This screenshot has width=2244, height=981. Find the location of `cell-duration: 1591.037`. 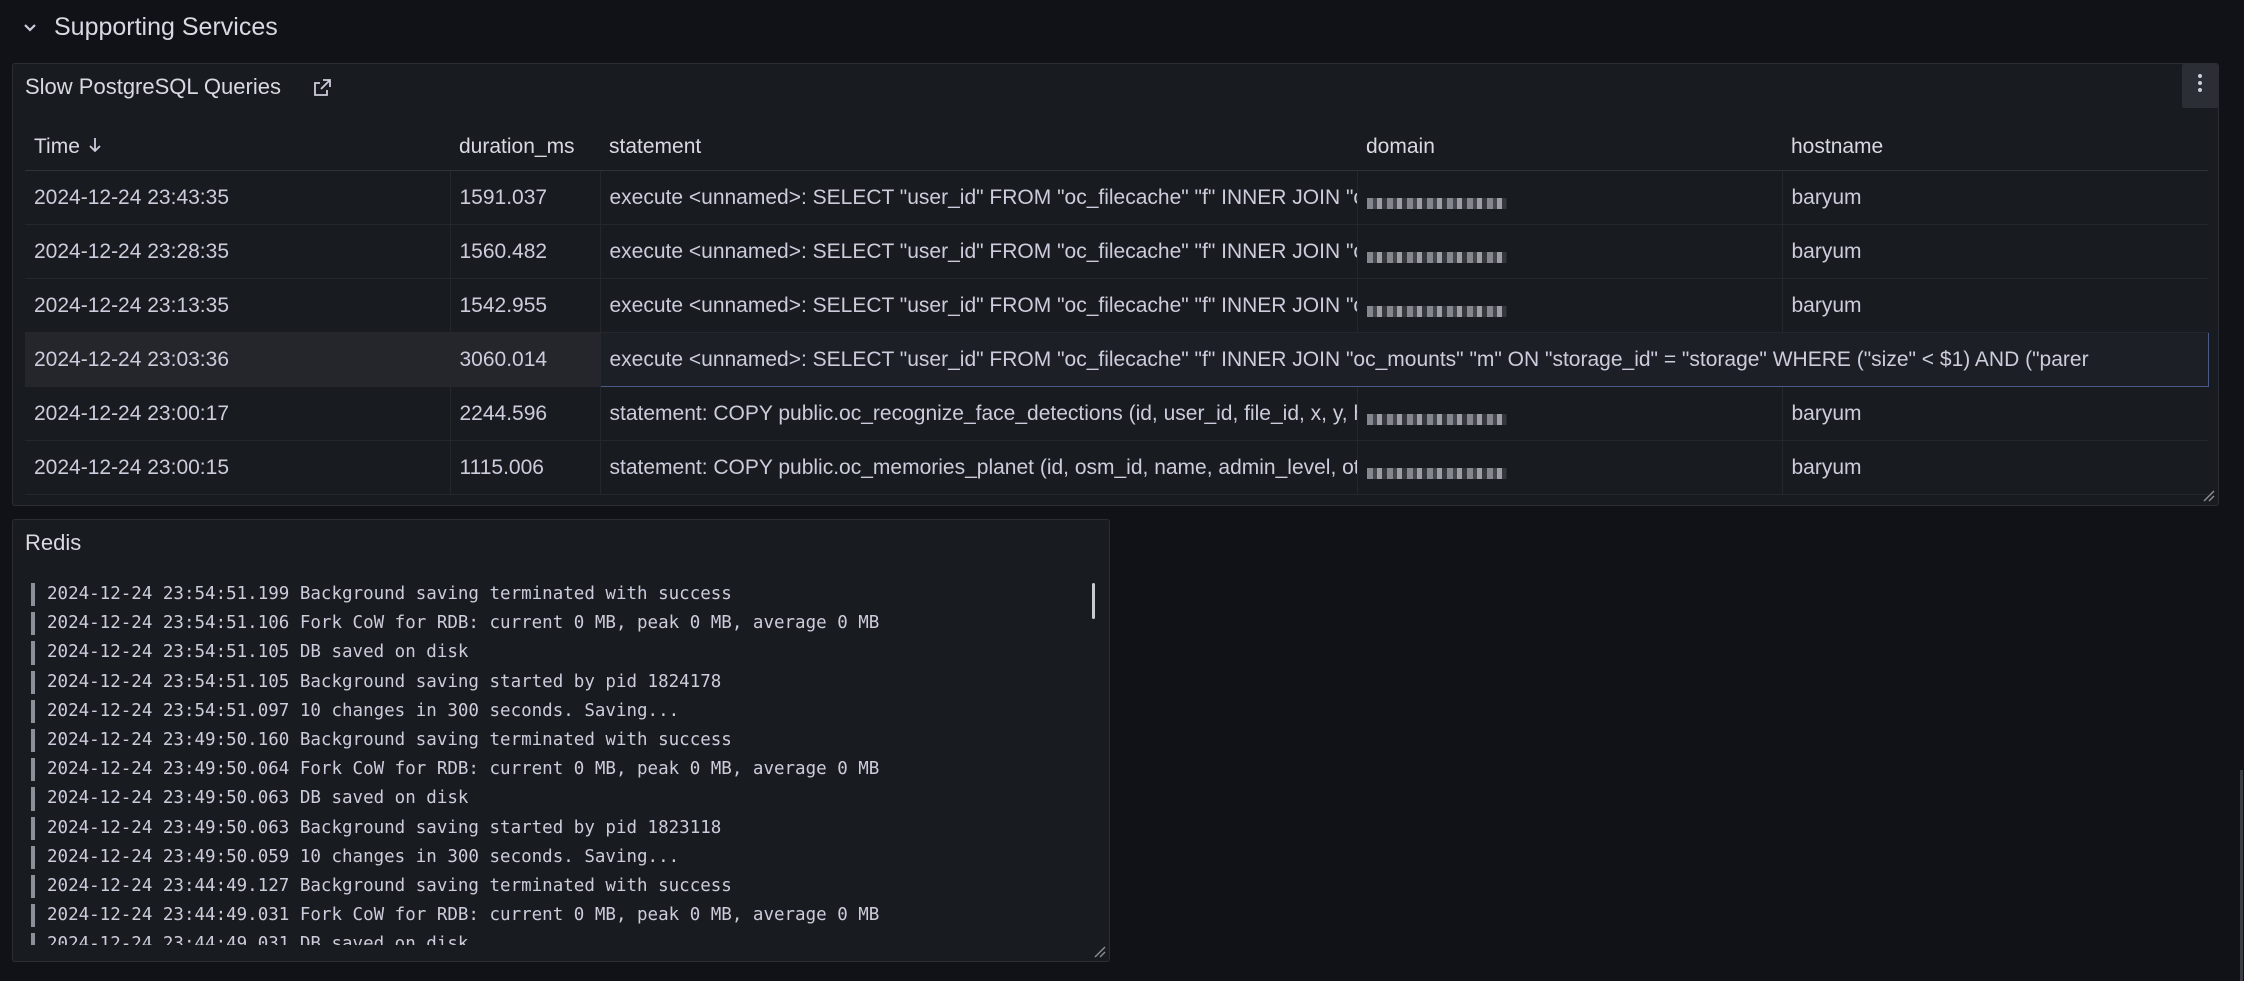

cell-duration: 1591.037 is located at coordinates (525, 197).